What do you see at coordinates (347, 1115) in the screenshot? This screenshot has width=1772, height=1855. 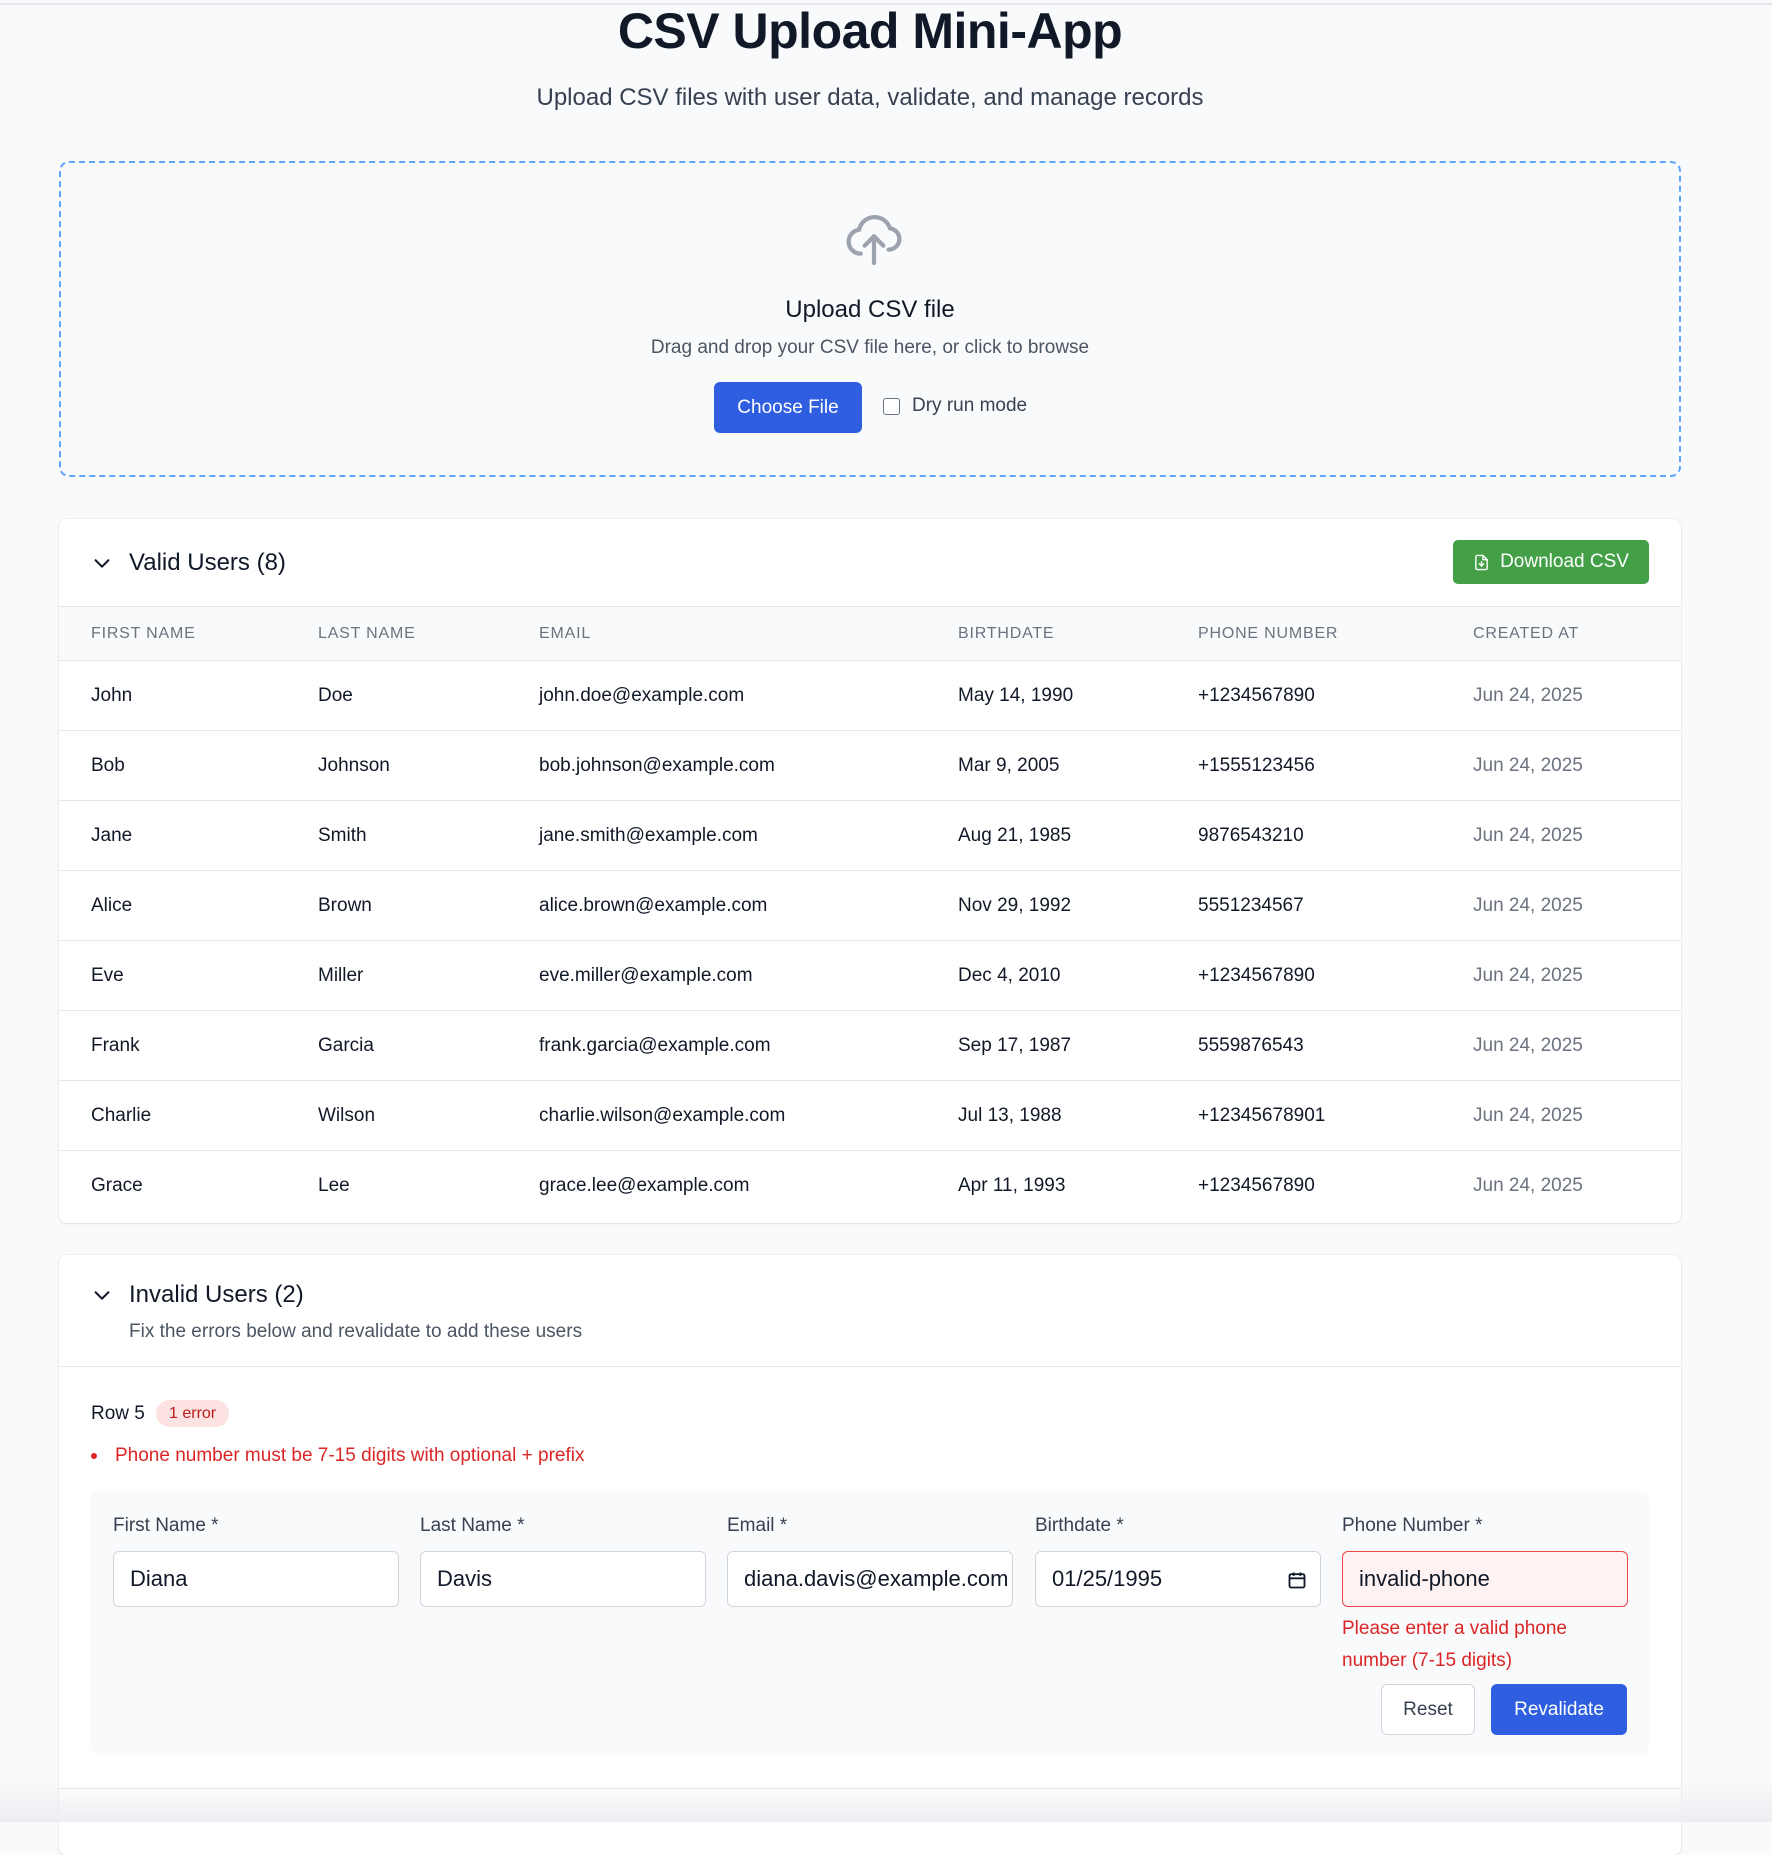 I see `table-cell: Wilson` at bounding box center [347, 1115].